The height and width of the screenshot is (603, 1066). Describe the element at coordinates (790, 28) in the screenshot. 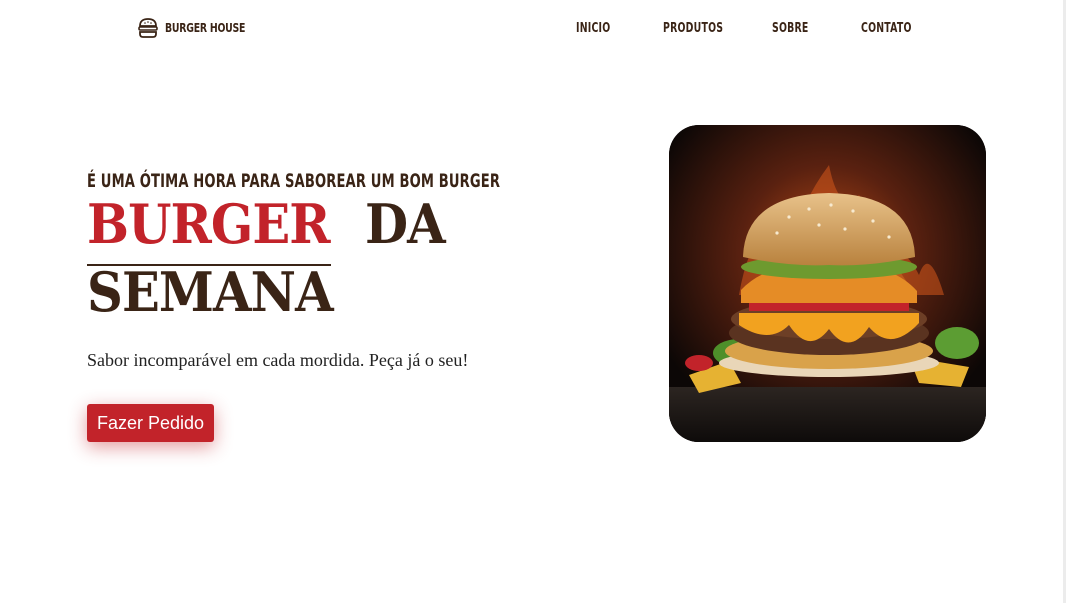

I see `nav-sobre: SOBRE` at that location.